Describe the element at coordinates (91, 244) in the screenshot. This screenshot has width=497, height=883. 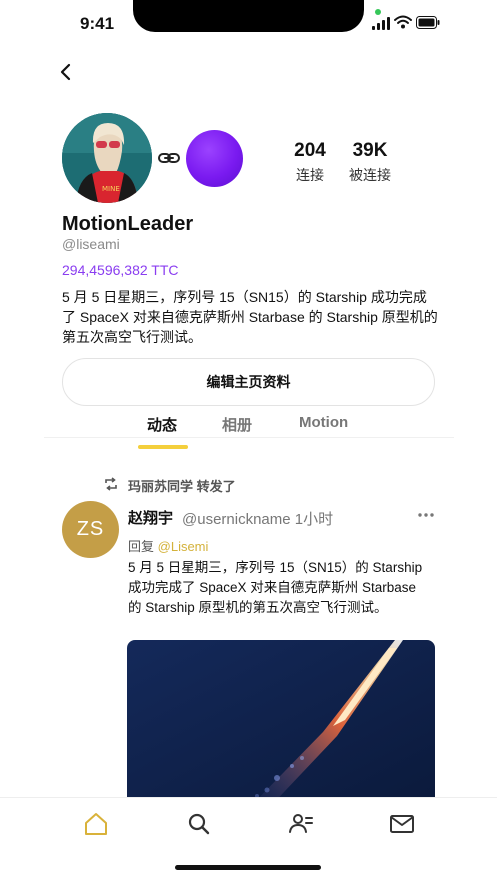
I see `user-handle: @liseami` at that location.